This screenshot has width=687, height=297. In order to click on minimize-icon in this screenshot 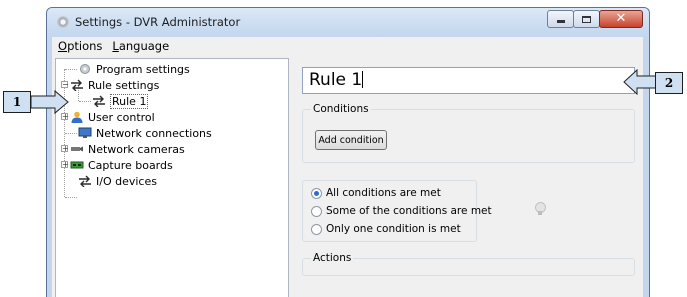, I will do `click(560, 21)`.